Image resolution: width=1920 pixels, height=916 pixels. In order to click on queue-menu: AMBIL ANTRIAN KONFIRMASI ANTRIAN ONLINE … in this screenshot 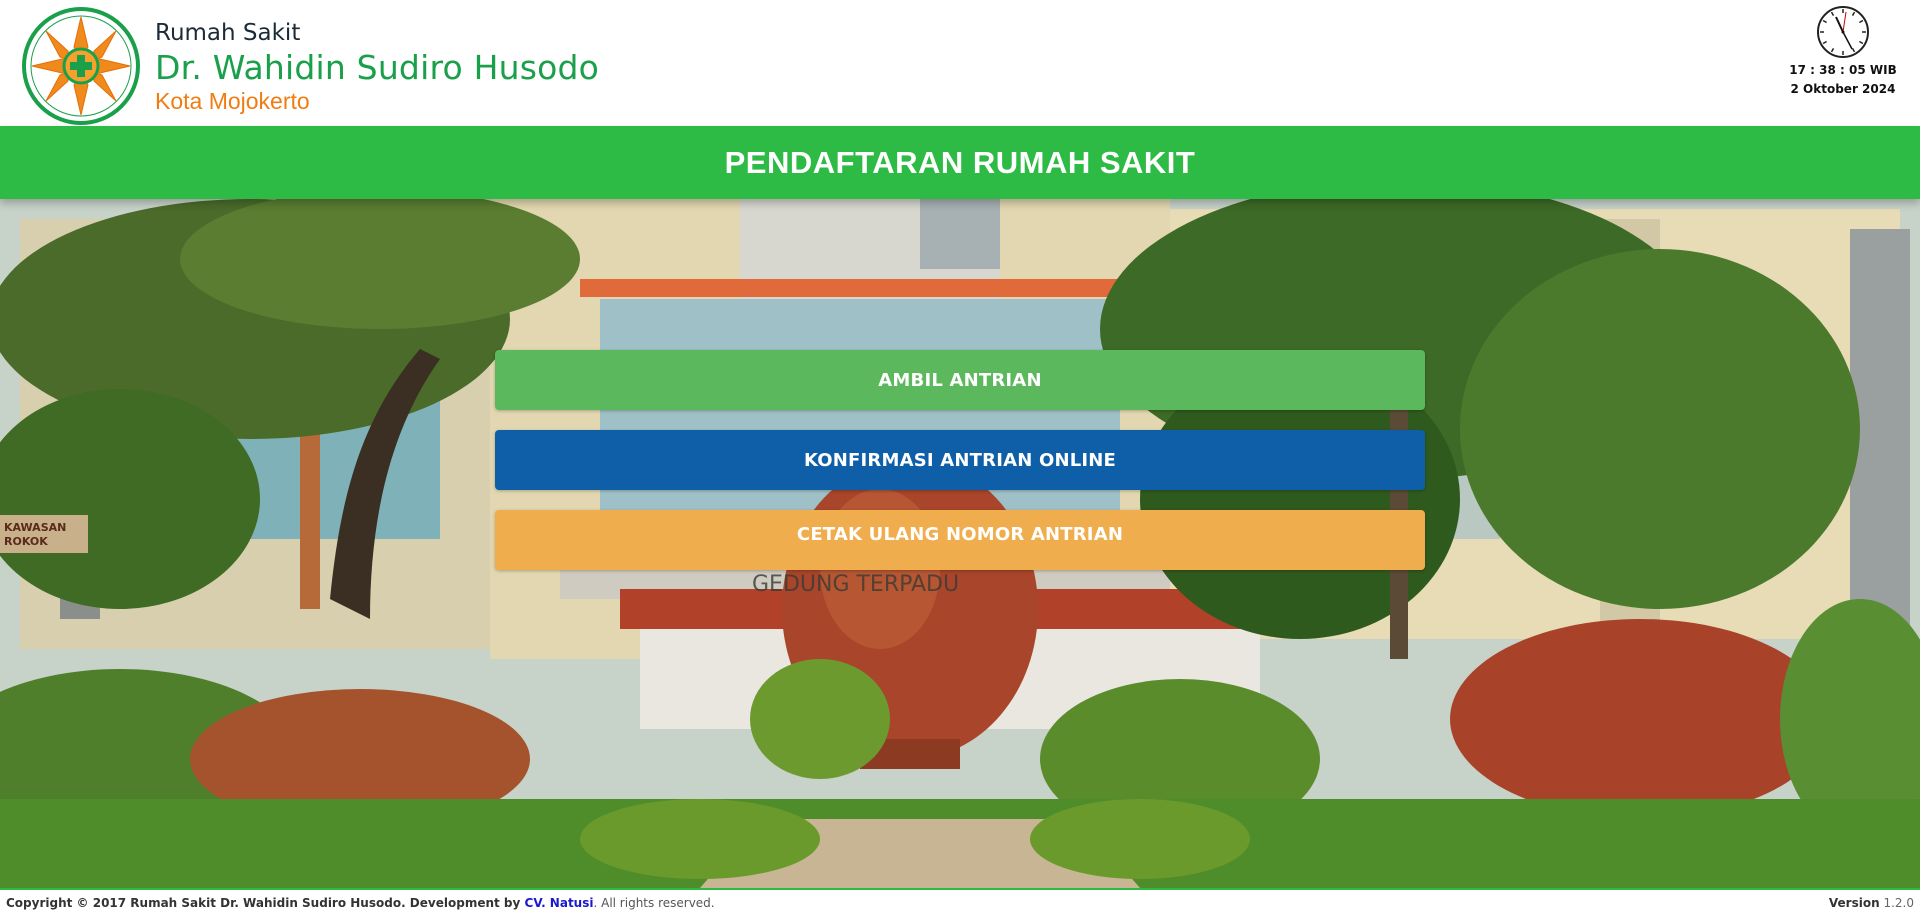, I will do `click(960, 460)`.